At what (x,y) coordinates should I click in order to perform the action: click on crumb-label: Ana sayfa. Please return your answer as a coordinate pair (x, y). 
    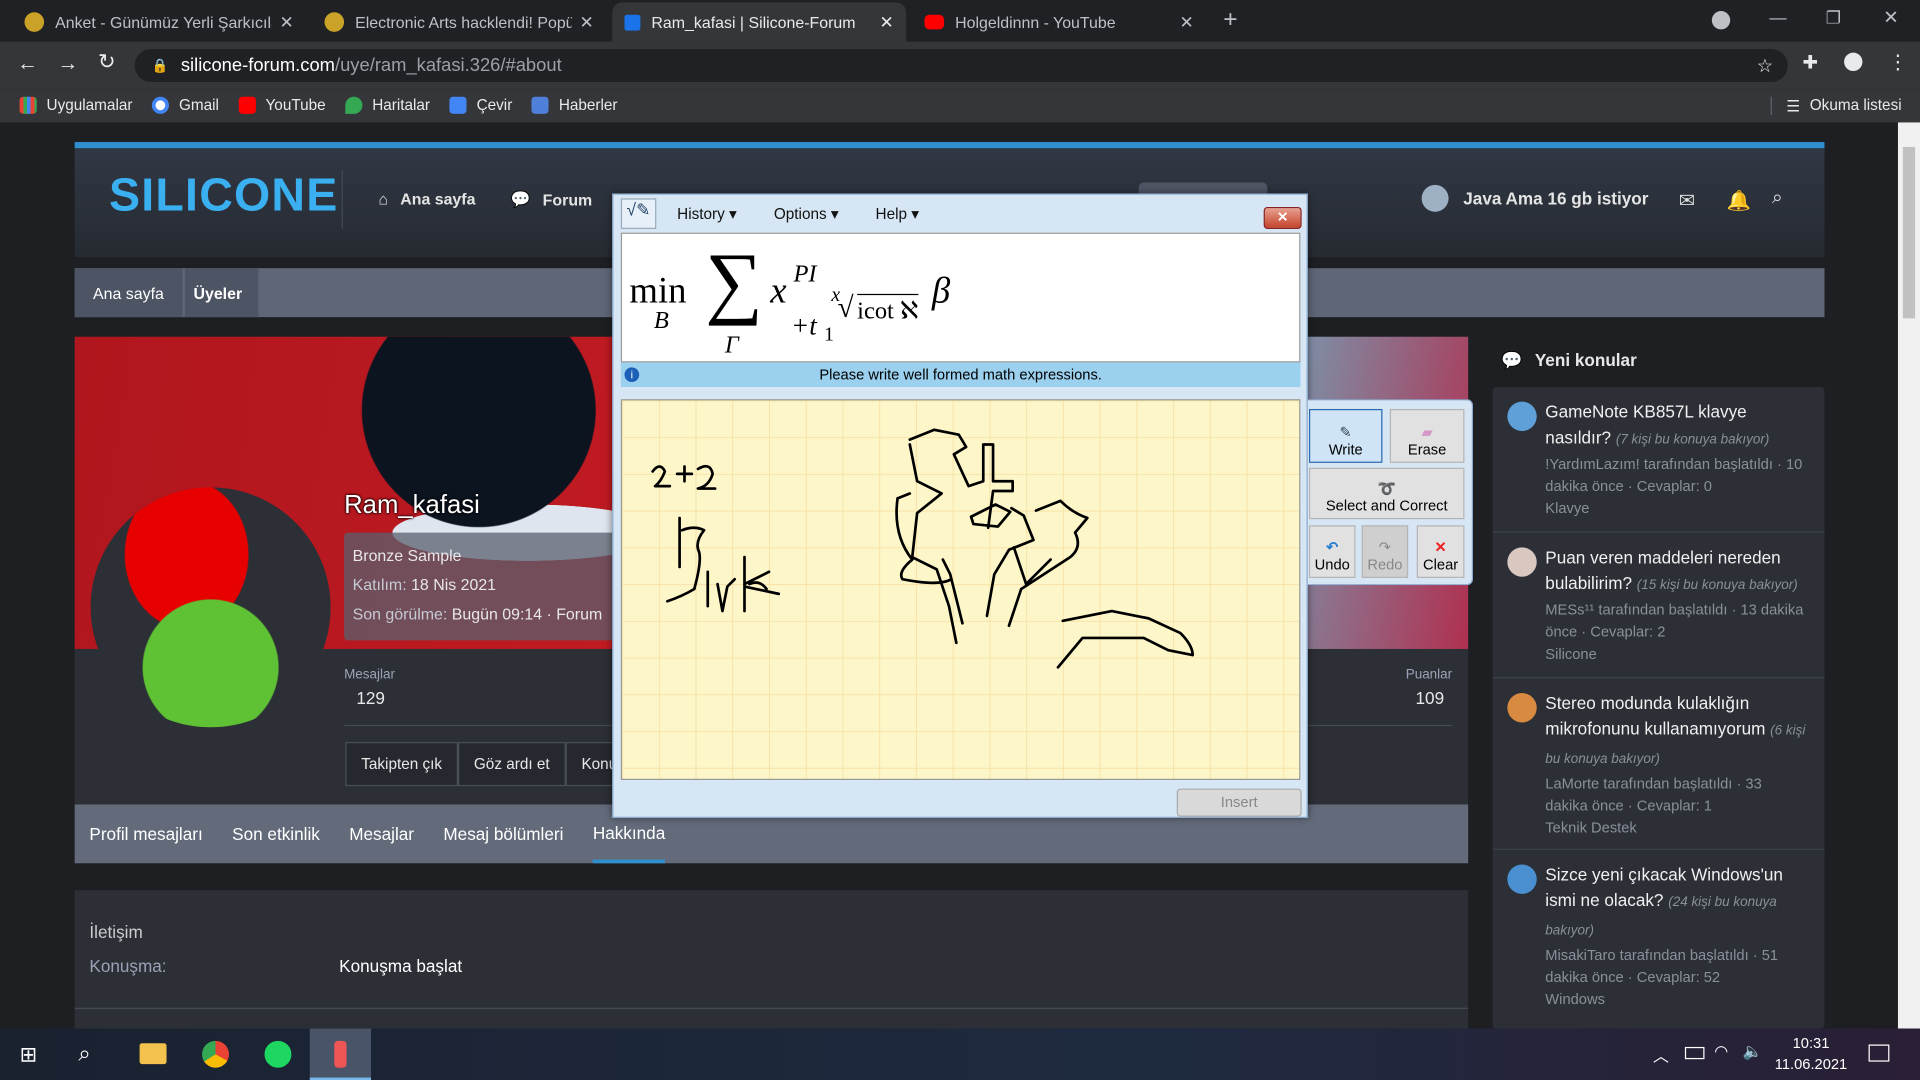
    Looking at the image, I should click on (128, 292).